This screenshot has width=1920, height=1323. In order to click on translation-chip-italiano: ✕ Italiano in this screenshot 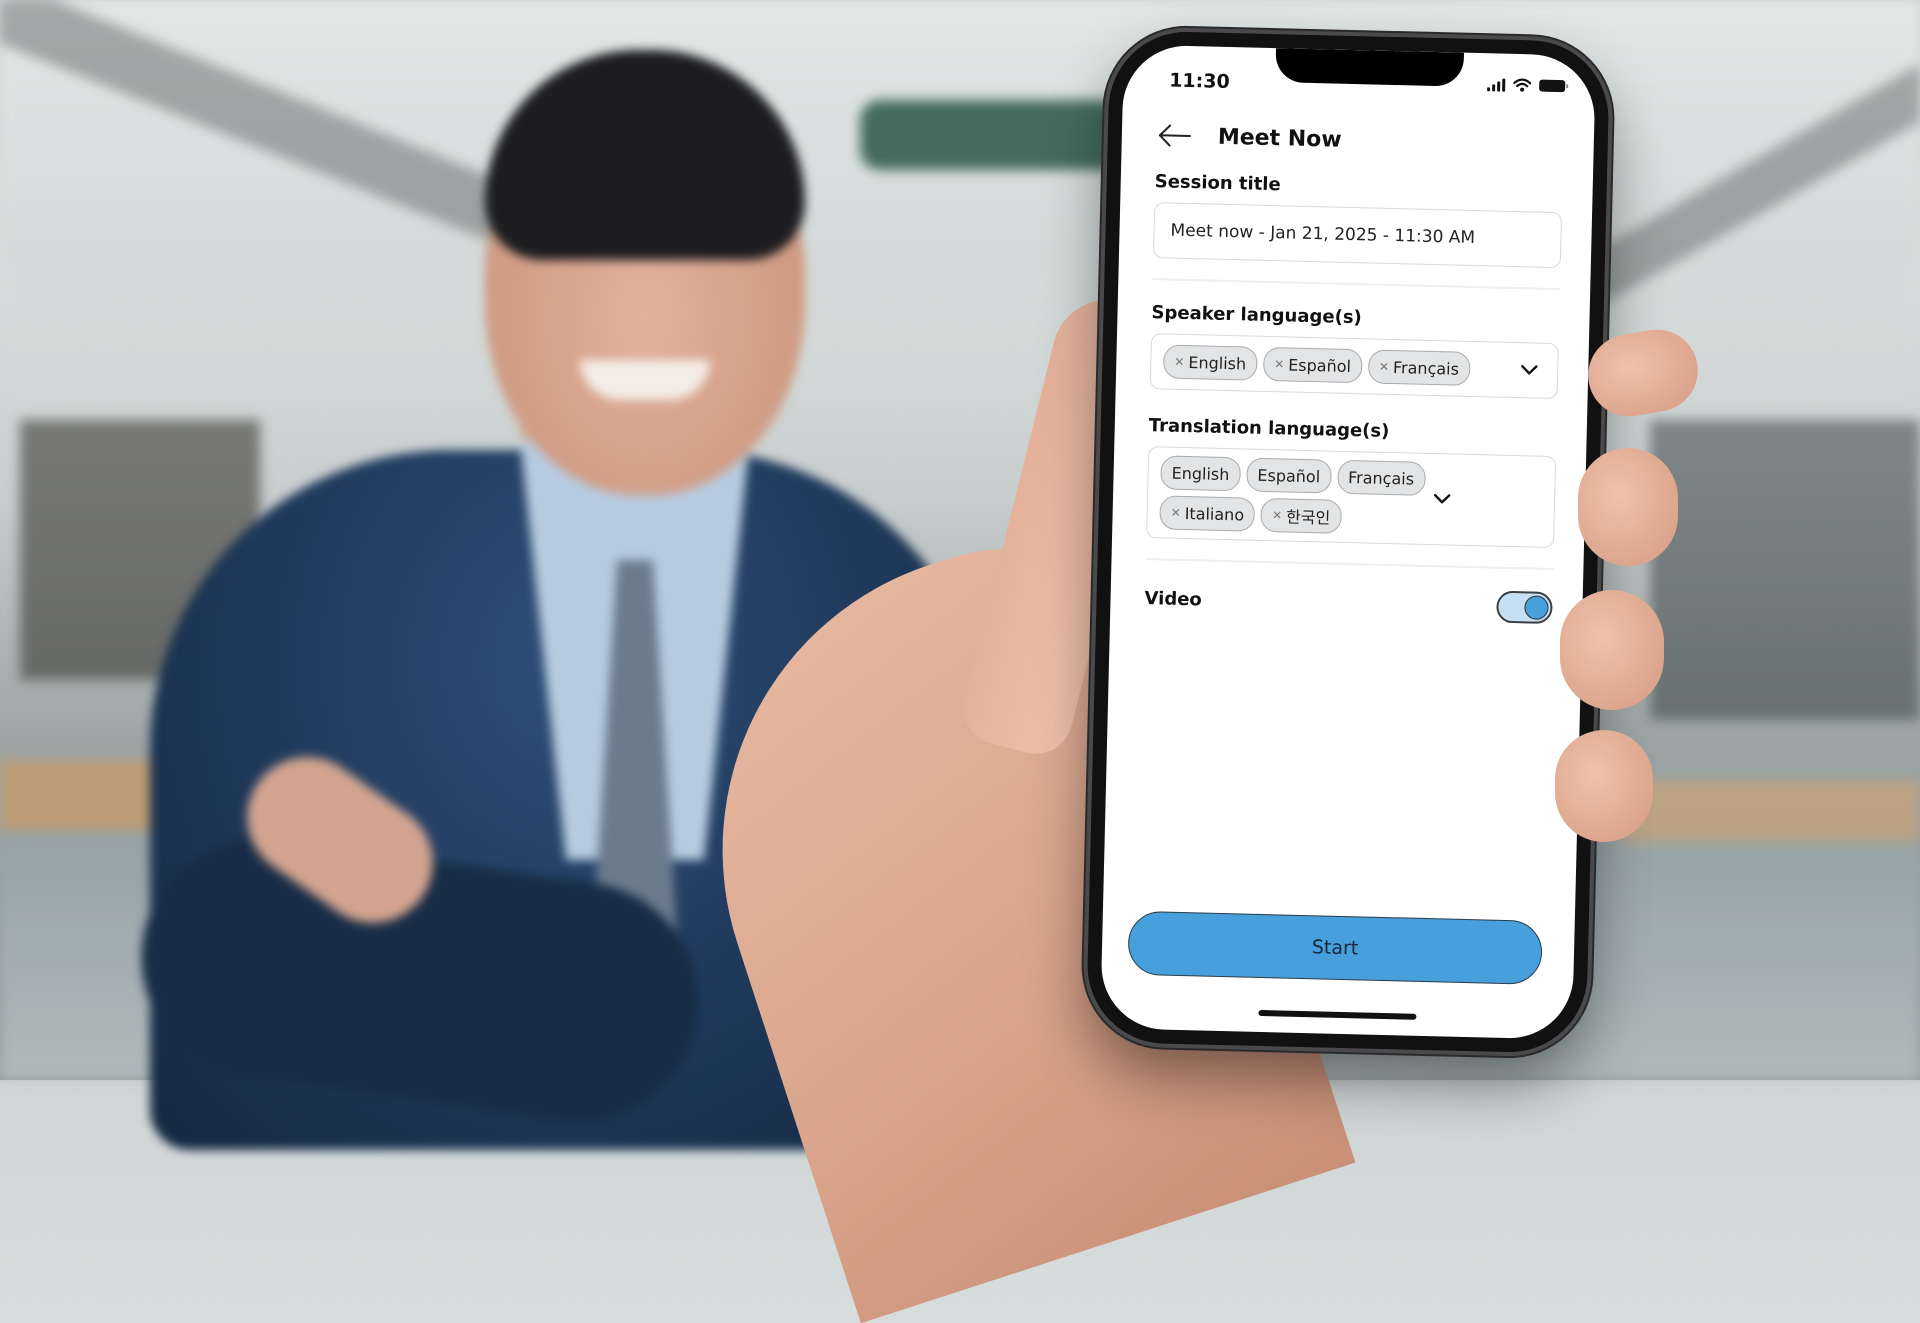, I will do `click(1207, 513)`.